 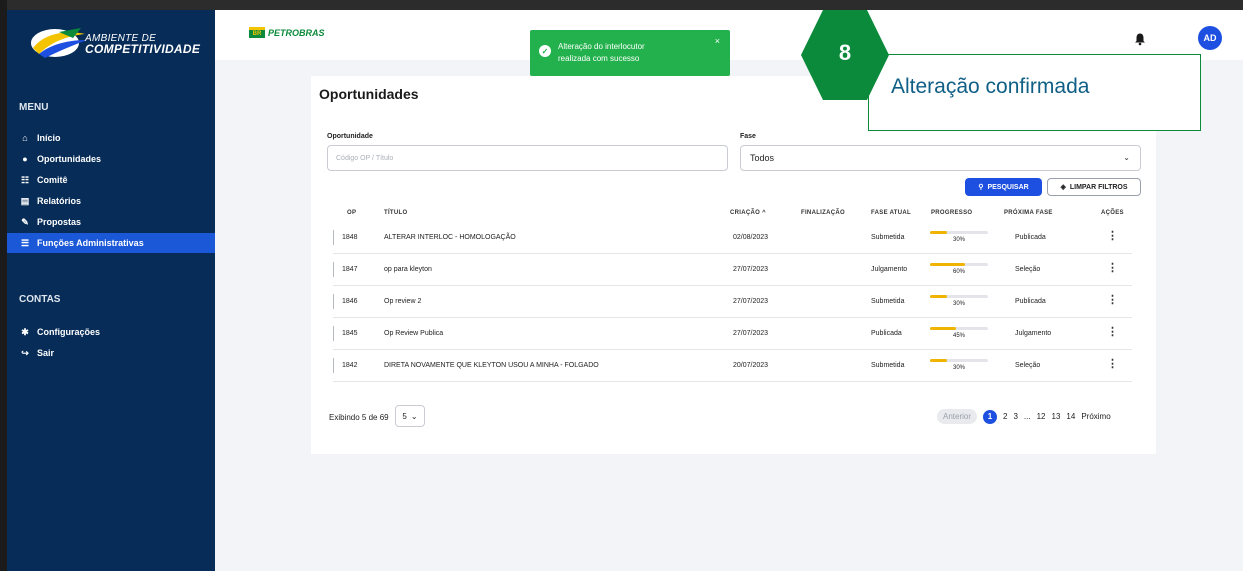 What do you see at coordinates (111, 138) in the screenshot?
I see `sidebar-item-inicio: ⌂ Início` at bounding box center [111, 138].